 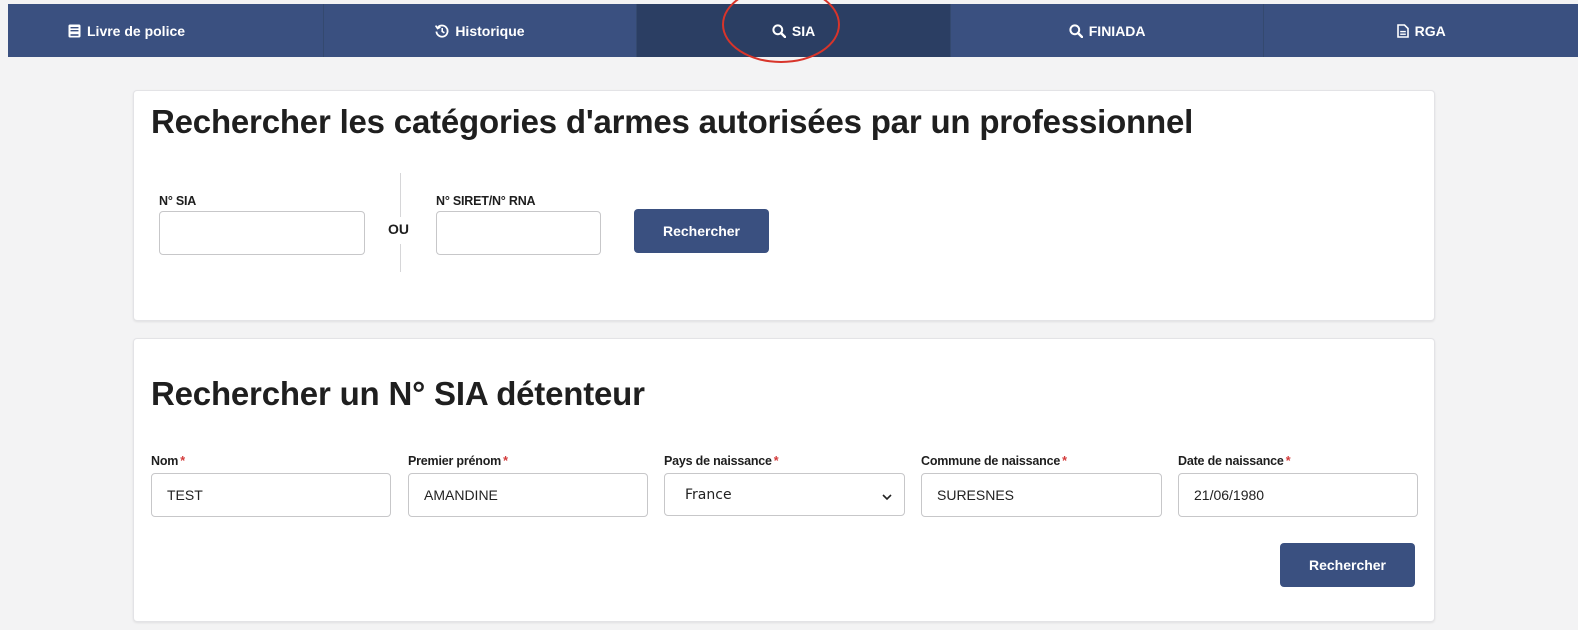 What do you see at coordinates (1402, 30) in the screenshot?
I see `document-icon` at bounding box center [1402, 30].